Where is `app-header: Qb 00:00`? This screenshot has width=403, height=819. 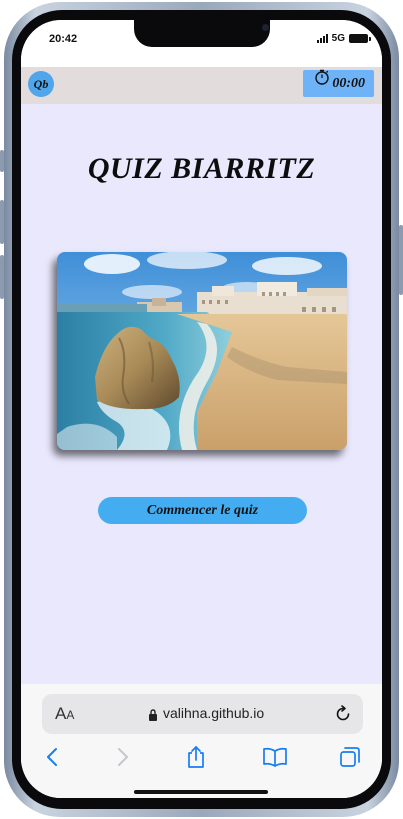
app-header: Qb 00:00 is located at coordinates (201, 85).